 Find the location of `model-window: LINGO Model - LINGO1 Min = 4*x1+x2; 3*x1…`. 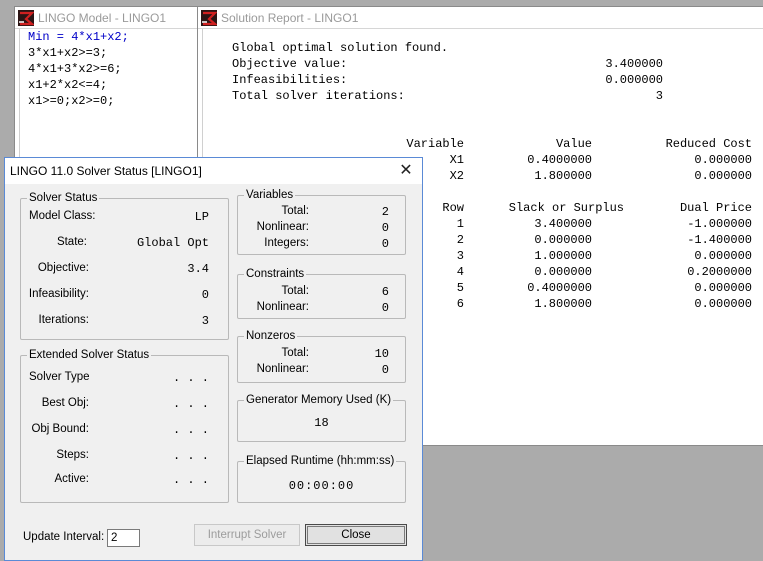

model-window: LINGO Model - LINGO1 Min = 4*x1+x2; 3*x1… is located at coordinates (107, 86).